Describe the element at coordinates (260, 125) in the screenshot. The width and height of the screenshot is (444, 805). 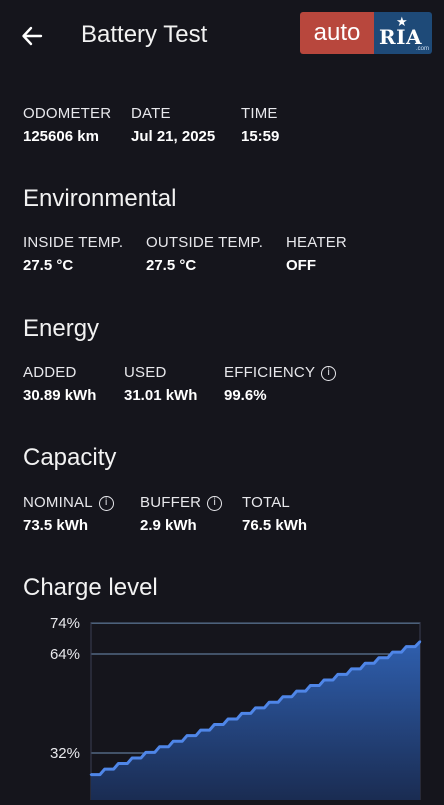
I see `time-stat: TIME 15:59` at that location.